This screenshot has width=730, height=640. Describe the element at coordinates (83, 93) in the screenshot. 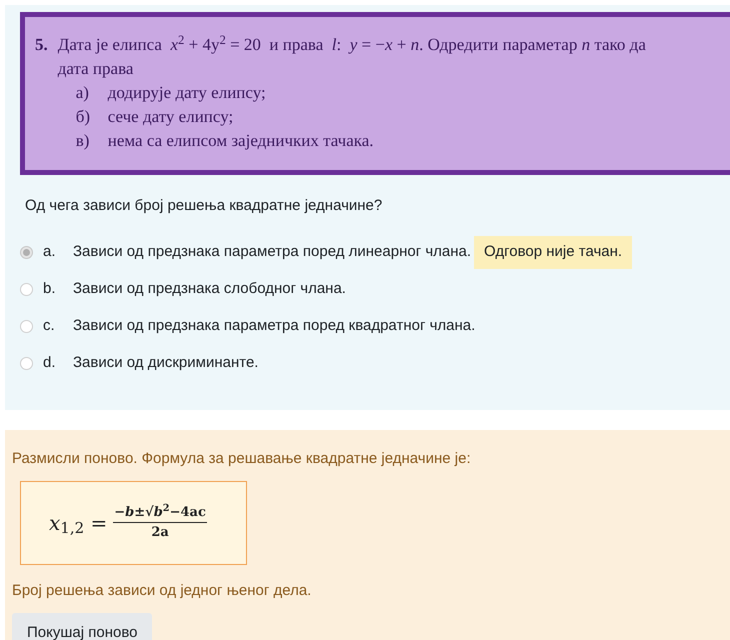

I see `item-label: а)` at that location.